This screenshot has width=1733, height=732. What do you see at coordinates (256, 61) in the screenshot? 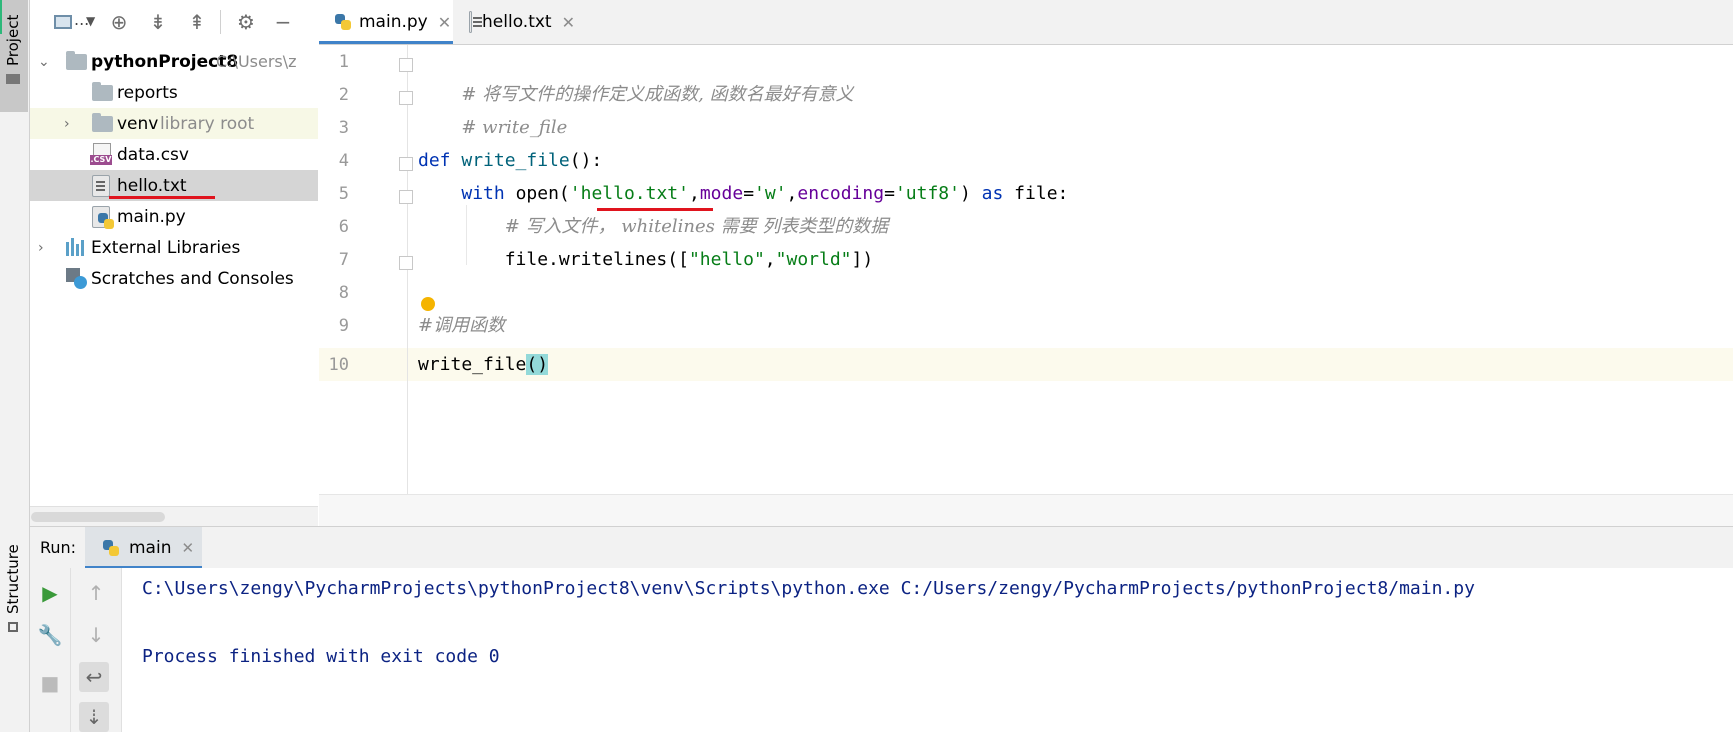
I see `root-path: C:\Users\z` at bounding box center [256, 61].